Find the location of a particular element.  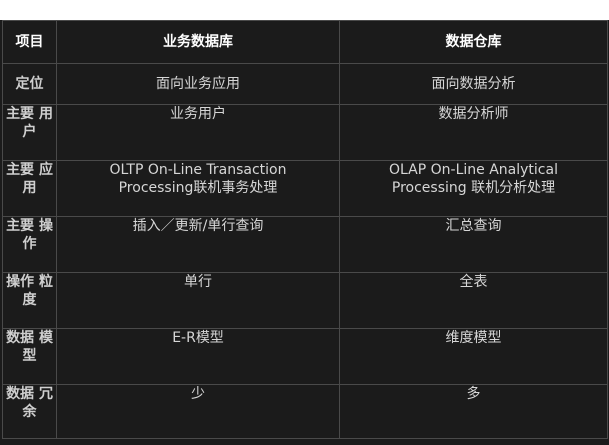

table-row: 主要 操作 插入／更新/单行查询 汇总查询 is located at coordinates (305, 244).